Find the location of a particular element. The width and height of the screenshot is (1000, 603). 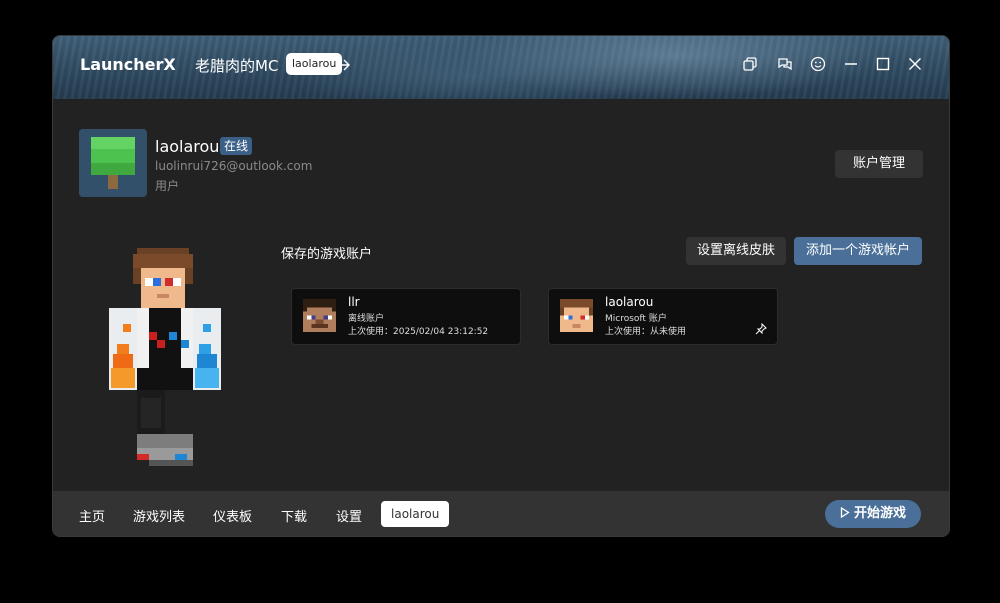

account-role: 用户 is located at coordinates (167, 186).